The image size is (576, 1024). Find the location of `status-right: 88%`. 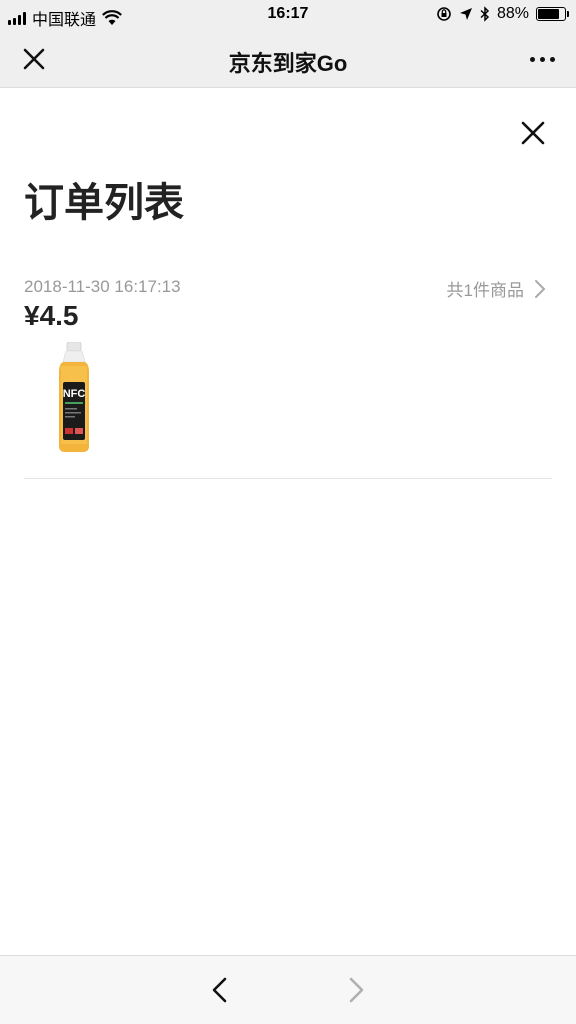

status-right: 88% is located at coordinates (502, 14).